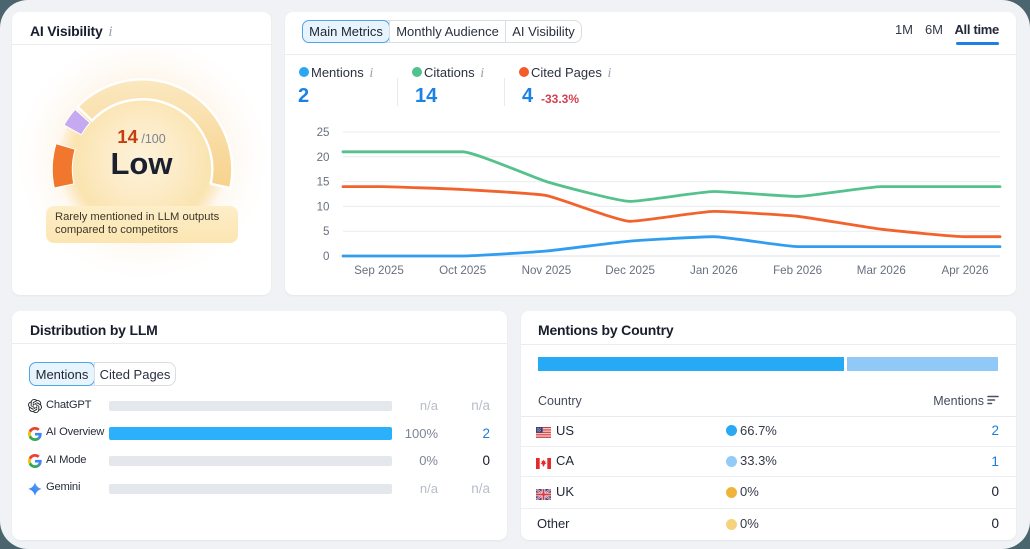 This screenshot has width=1030, height=549. Describe the element at coordinates (326, 231) in the screenshot. I see `svg-text: 5` at that location.